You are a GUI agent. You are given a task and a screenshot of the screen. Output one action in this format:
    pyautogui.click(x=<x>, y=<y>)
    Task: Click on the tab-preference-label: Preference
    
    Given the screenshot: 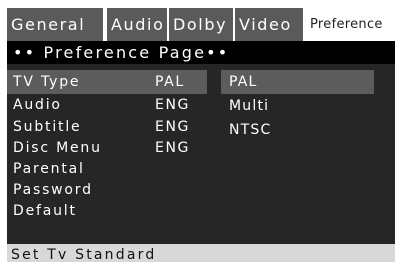 What is the action you would take?
    pyautogui.click(x=346, y=24)
    